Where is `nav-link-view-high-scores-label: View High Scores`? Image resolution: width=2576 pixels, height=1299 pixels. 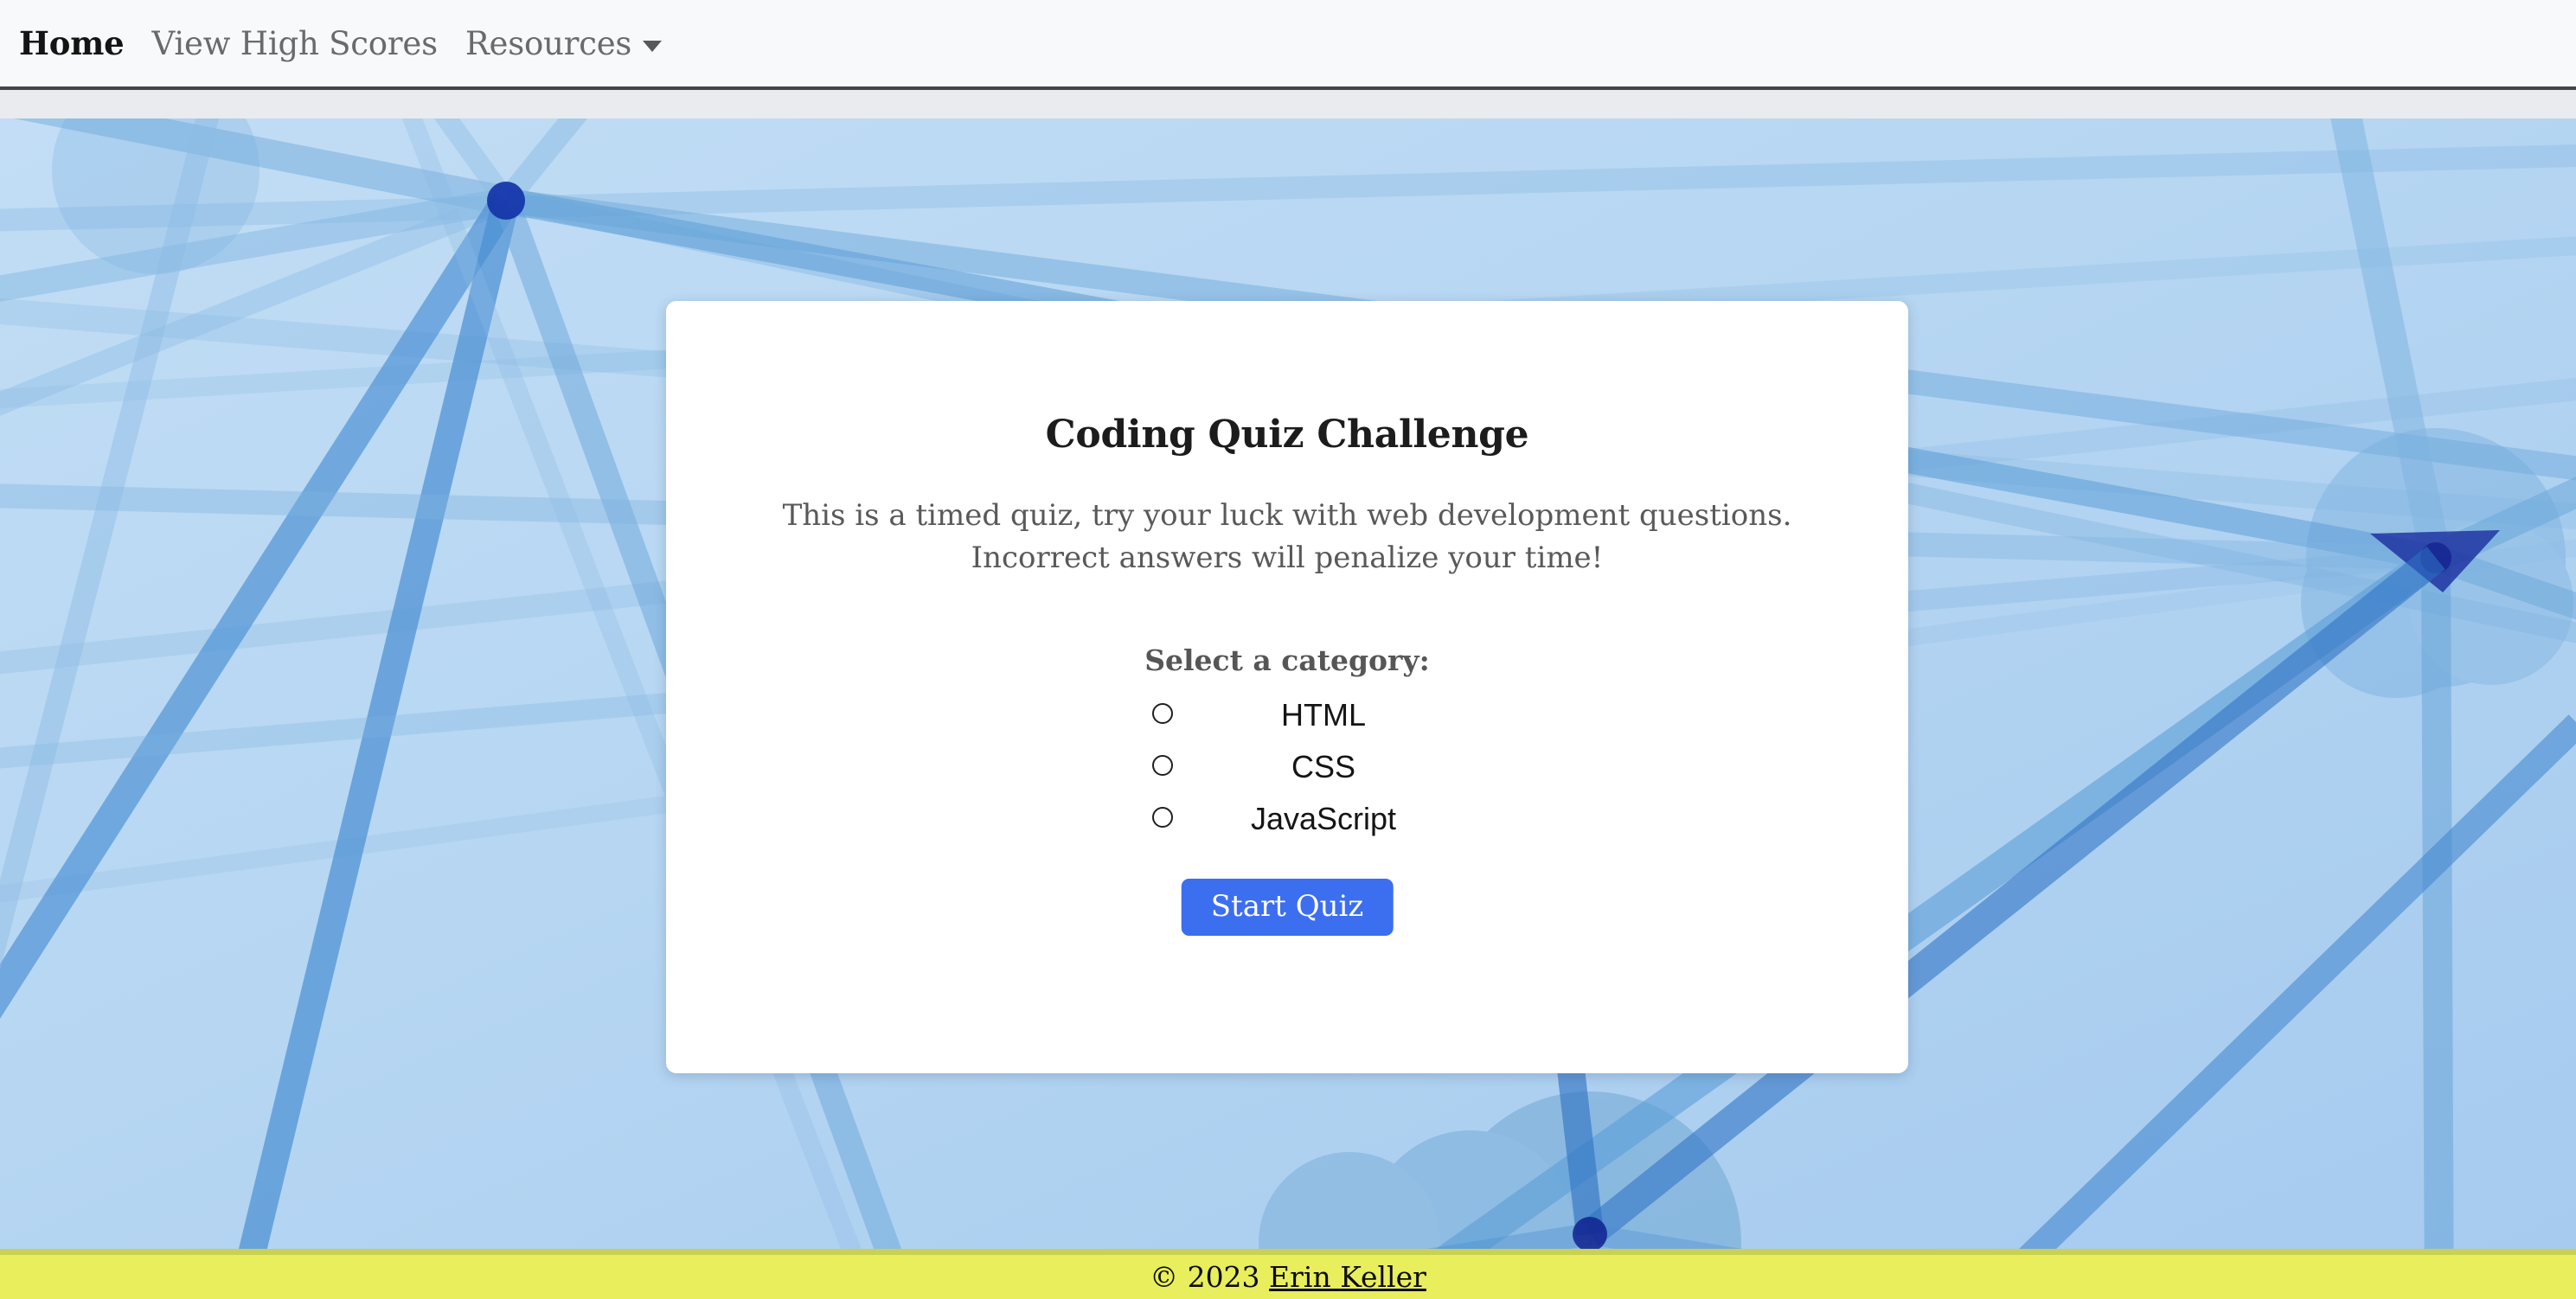 nav-link-view-high-scores-label: View High Scores is located at coordinates (295, 43).